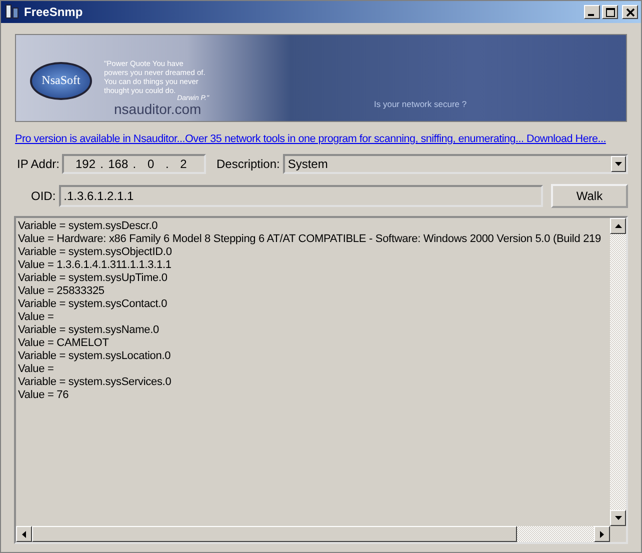  I want to click on output-line: Variable = system.sysLocation.0, so click(95, 356).